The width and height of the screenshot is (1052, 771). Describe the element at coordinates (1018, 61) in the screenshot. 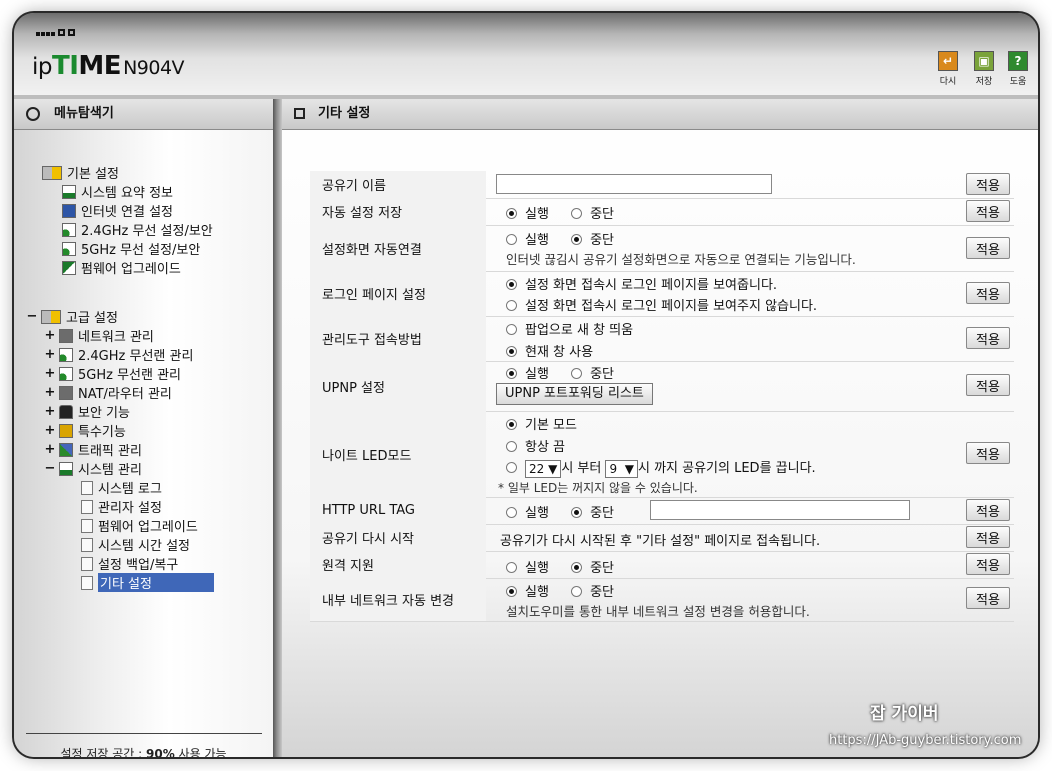

I see `help-icon: ?` at that location.